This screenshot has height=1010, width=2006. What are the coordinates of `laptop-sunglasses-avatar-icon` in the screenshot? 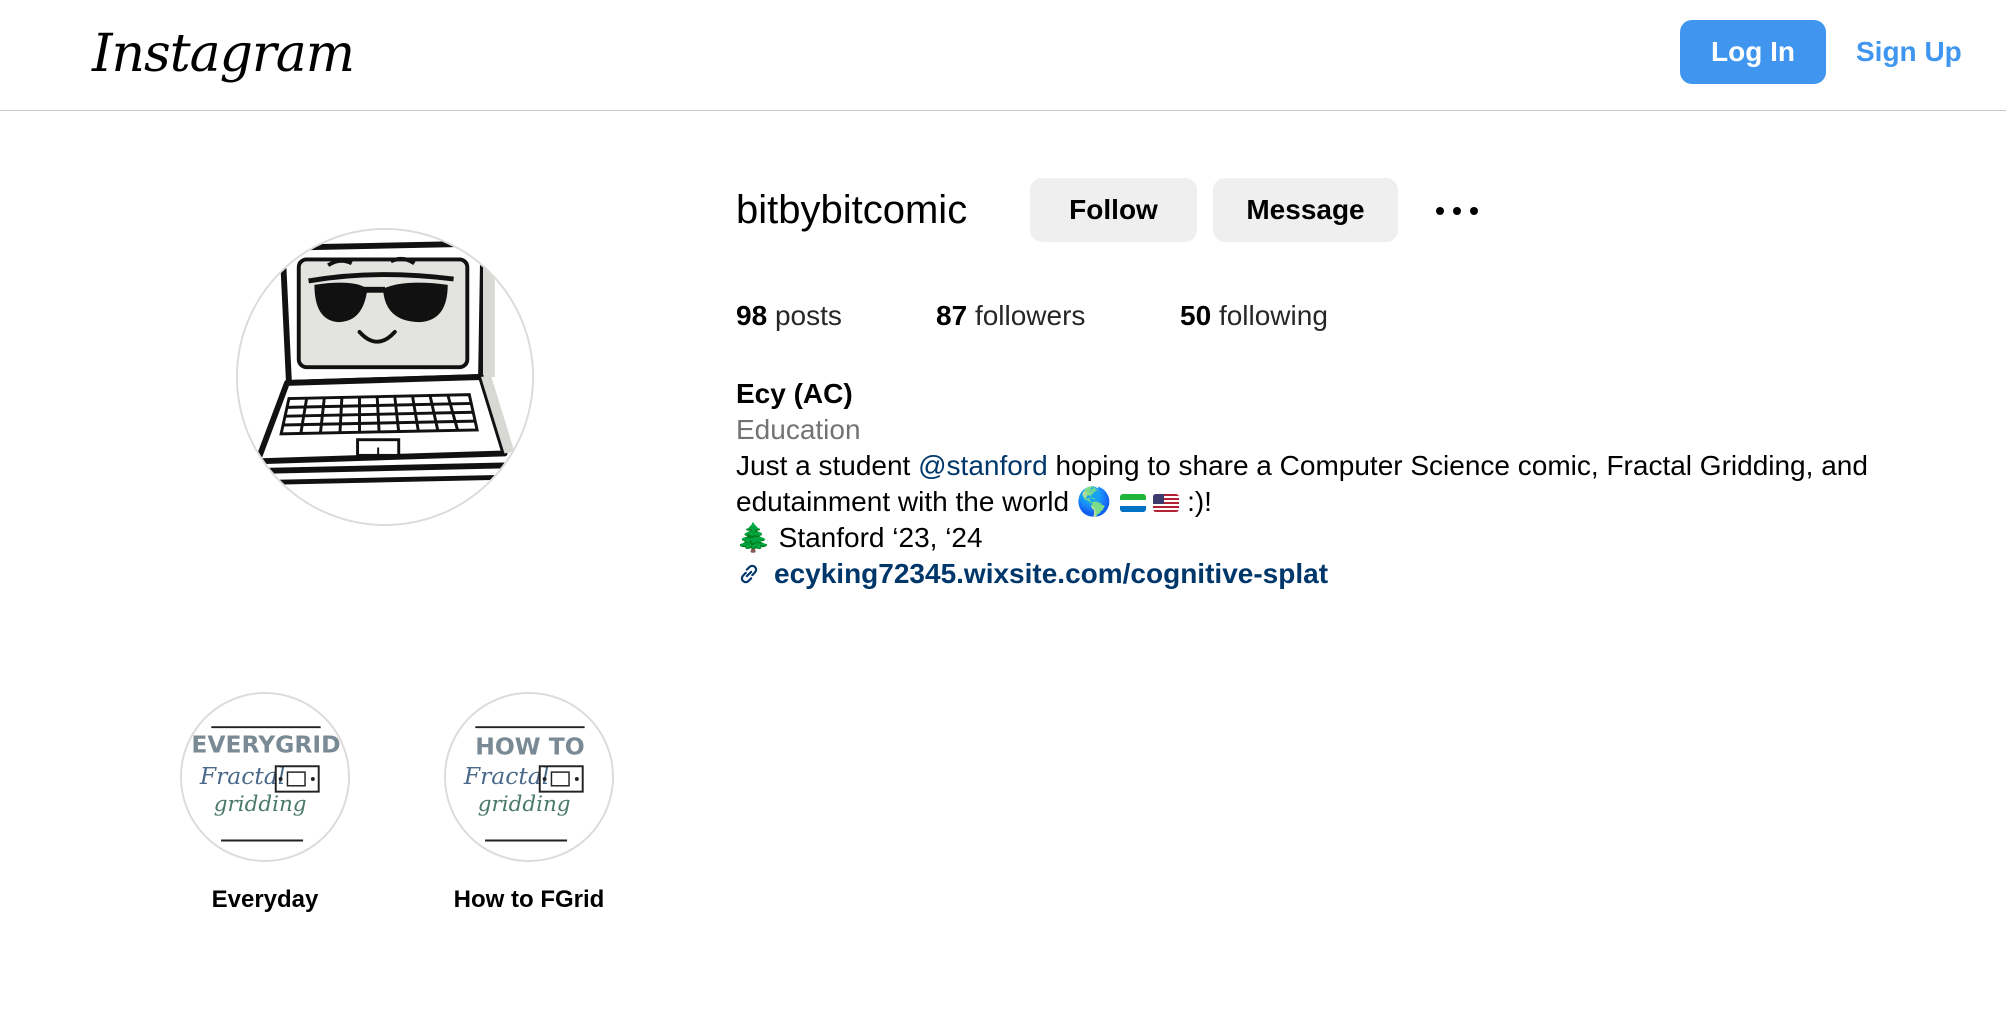 It's located at (385, 377).